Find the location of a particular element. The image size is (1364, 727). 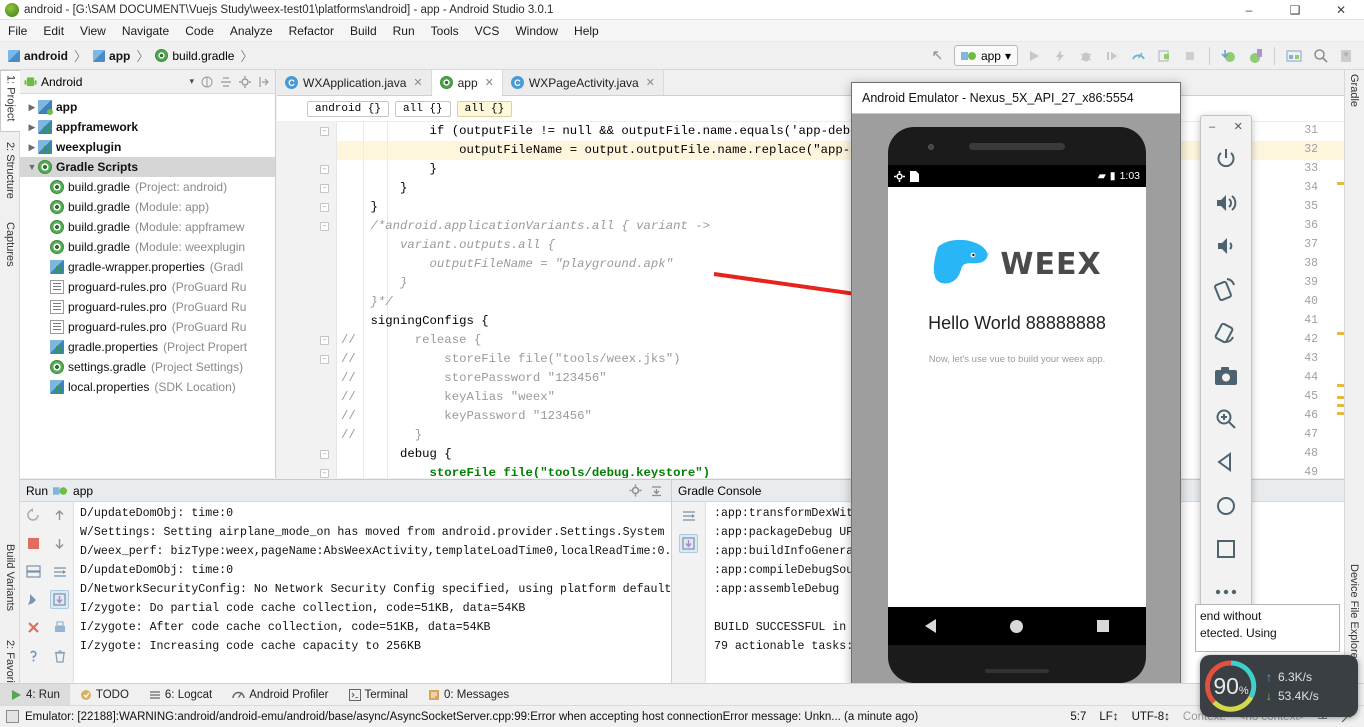

menu-help: Help is located at coordinates (586, 31).